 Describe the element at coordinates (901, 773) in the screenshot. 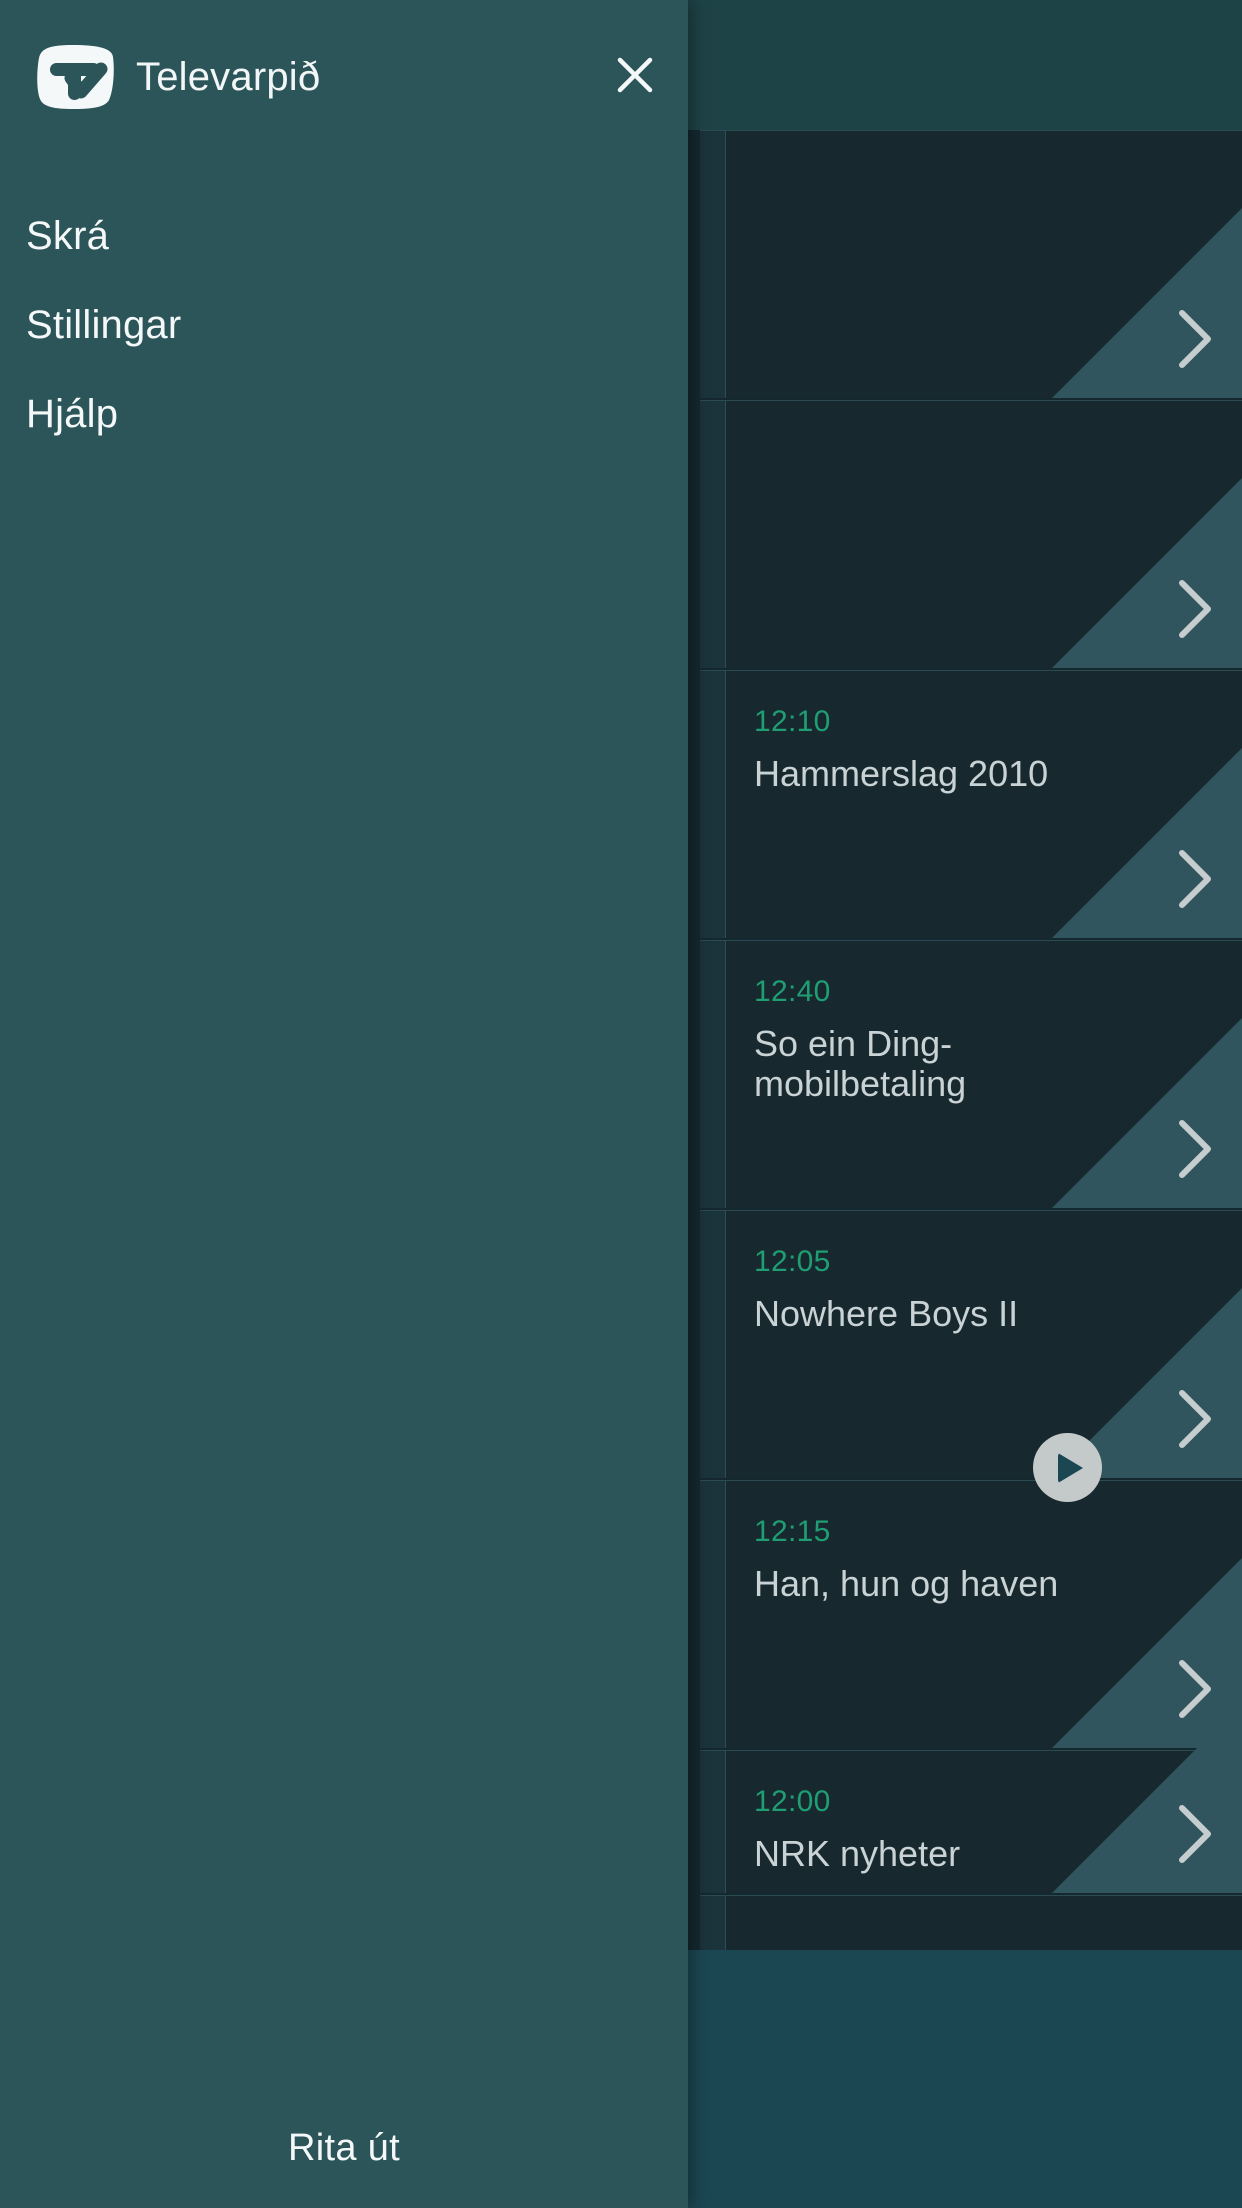

I see `program-title: Hammerslag 2010` at that location.